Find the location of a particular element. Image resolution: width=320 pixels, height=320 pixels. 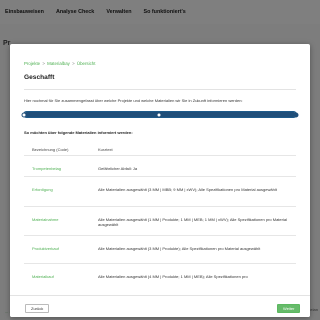

material-code-link: Materialnahme is located at coordinates (61, 214).